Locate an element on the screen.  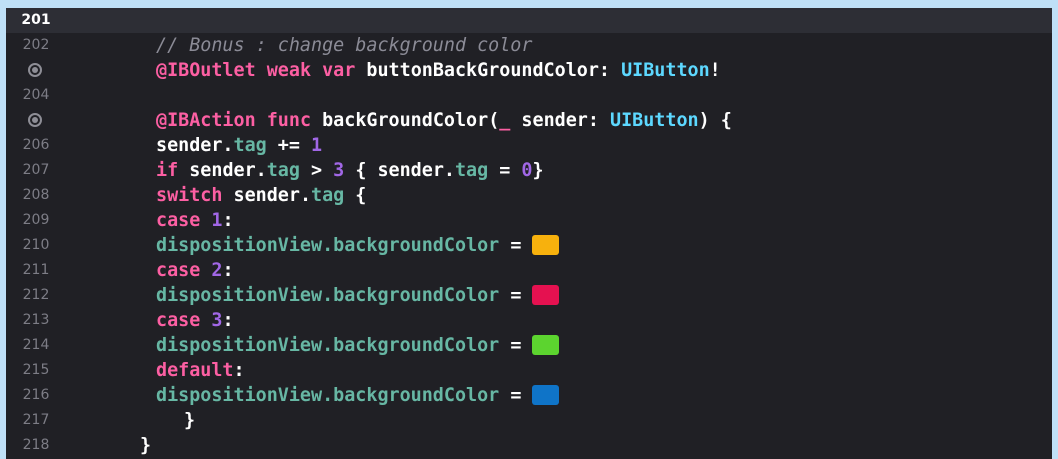
line-number: 215 is located at coordinates (36, 370).